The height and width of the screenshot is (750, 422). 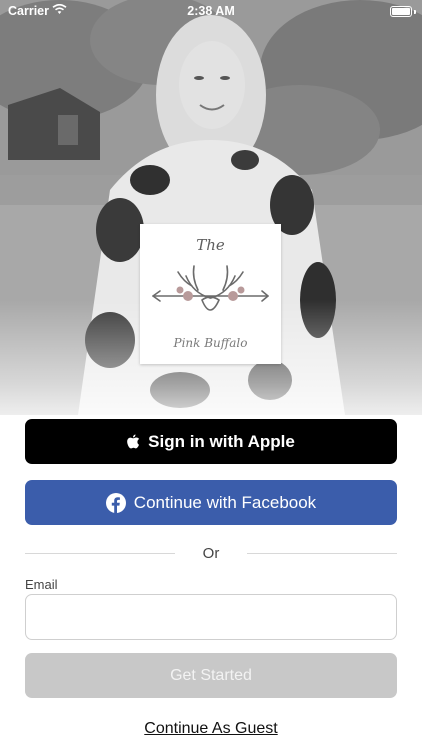 I want to click on brand-logo: The Pink Buffalo, so click(x=210, y=294).